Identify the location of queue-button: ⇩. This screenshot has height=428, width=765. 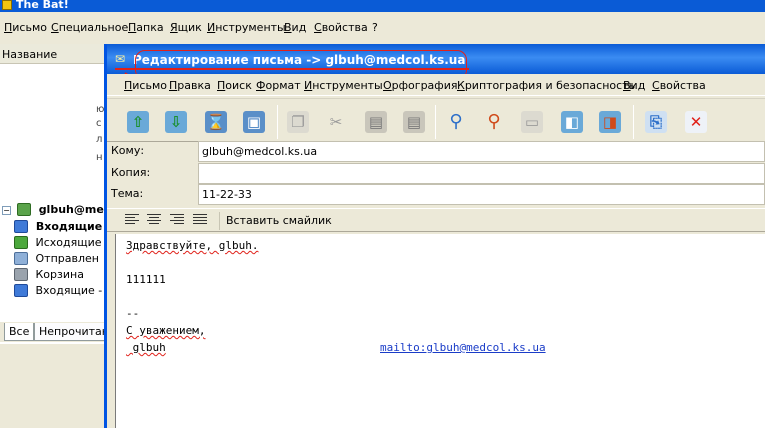
(176, 122).